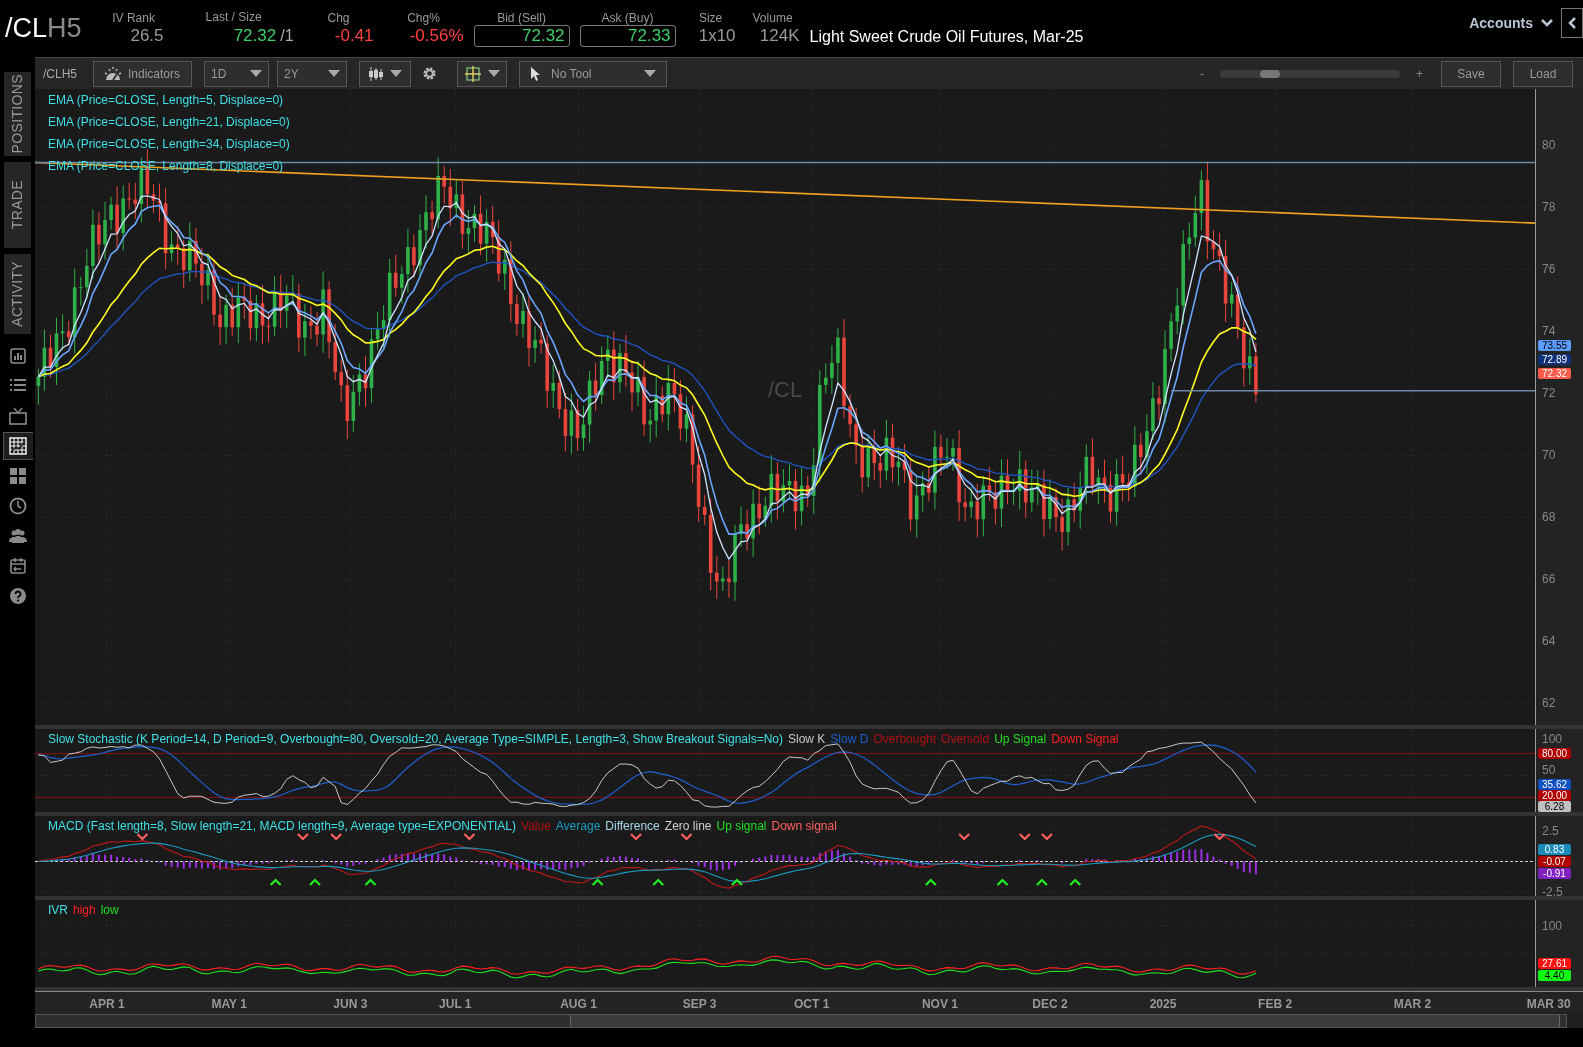 The height and width of the screenshot is (1047, 1583). Describe the element at coordinates (436, 36) in the screenshot. I see `quote-value: -0.56%` at that location.